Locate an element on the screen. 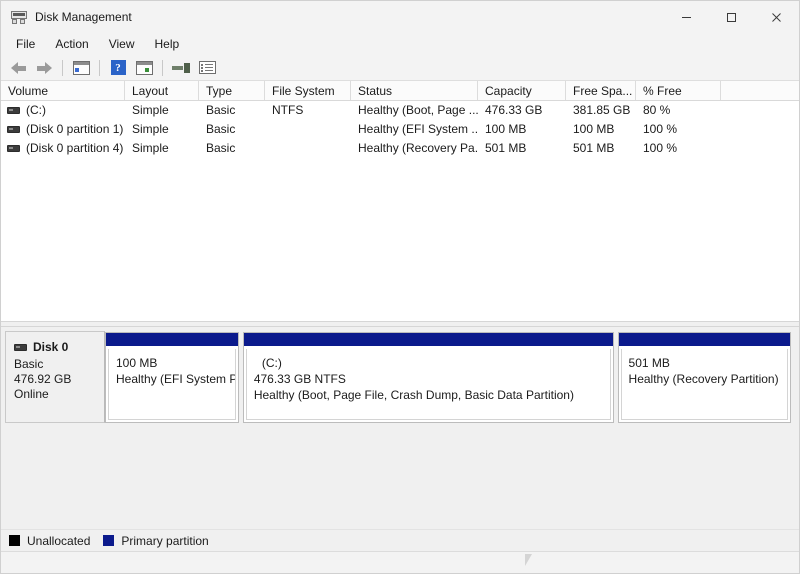 The width and height of the screenshot is (800, 574). menu-file: File is located at coordinates (25, 44).